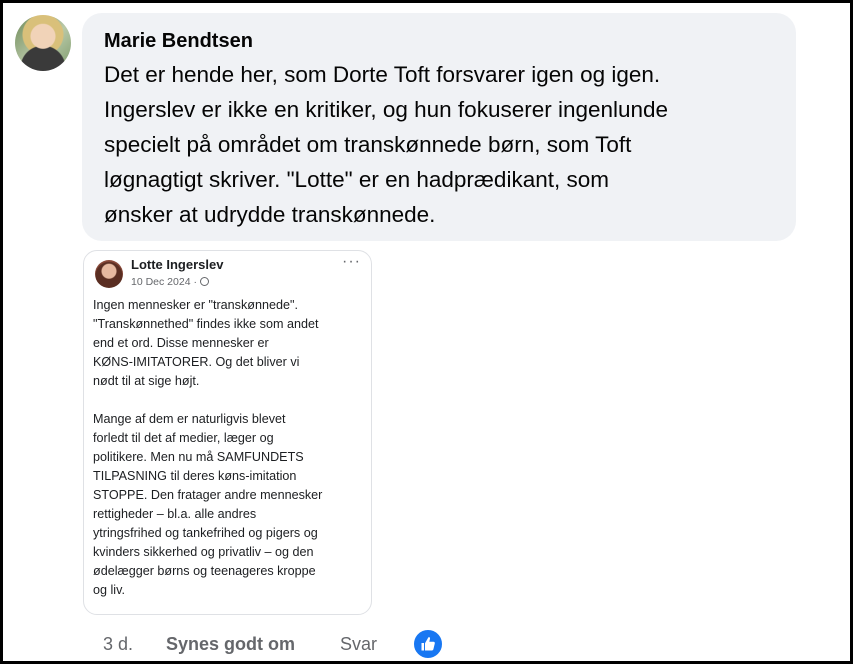 The height and width of the screenshot is (664, 853). What do you see at coordinates (351, 261) in the screenshot?
I see `more-options-icon: ···` at bounding box center [351, 261].